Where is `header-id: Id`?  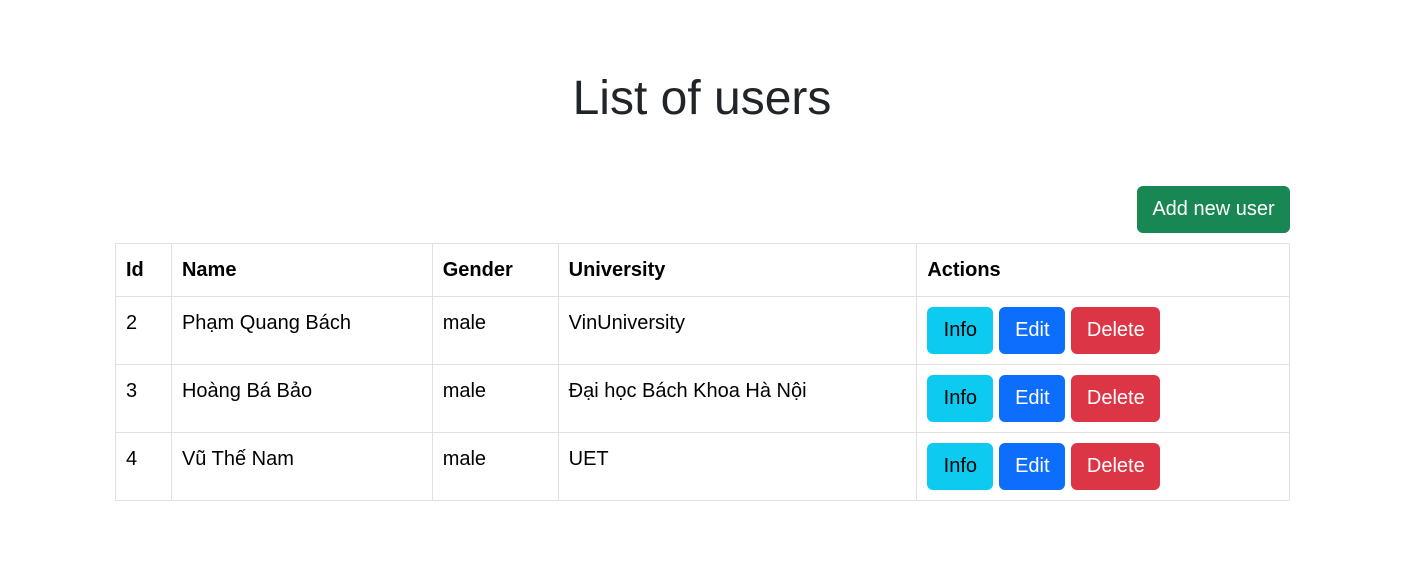 header-id: Id is located at coordinates (143, 270).